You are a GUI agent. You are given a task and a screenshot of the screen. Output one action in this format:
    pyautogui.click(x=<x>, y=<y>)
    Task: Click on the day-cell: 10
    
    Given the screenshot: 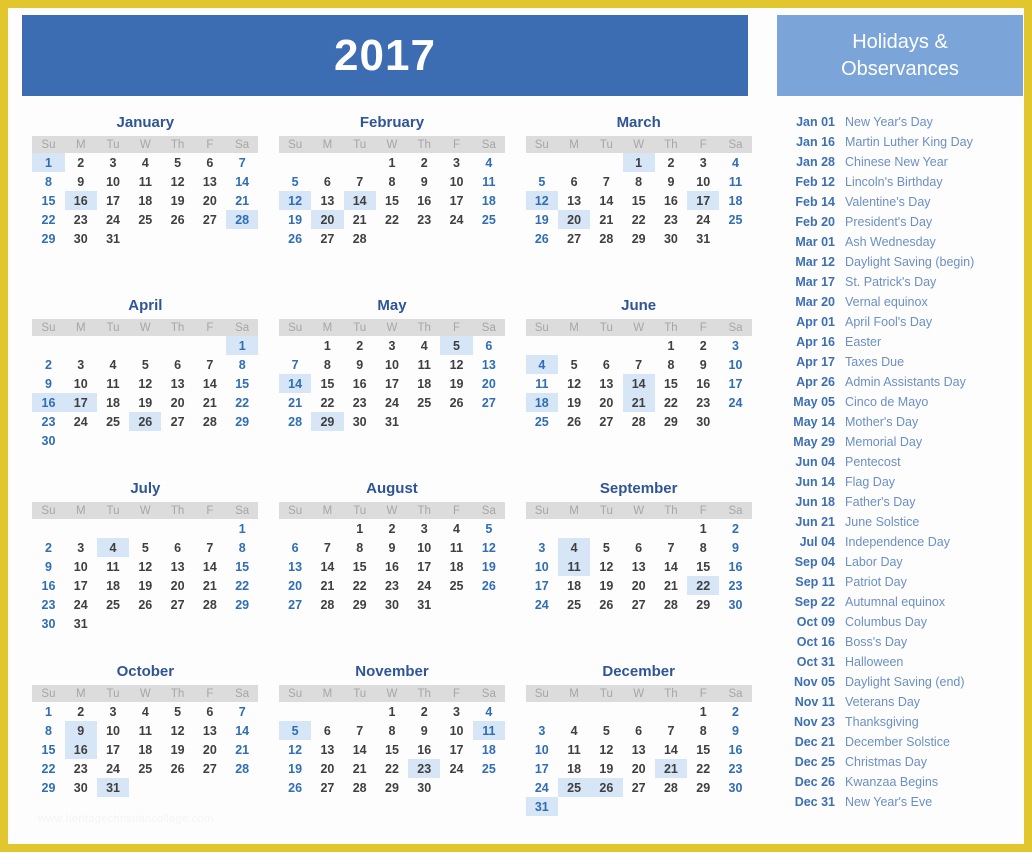 What is the action you would take?
    pyautogui.click(x=456, y=730)
    